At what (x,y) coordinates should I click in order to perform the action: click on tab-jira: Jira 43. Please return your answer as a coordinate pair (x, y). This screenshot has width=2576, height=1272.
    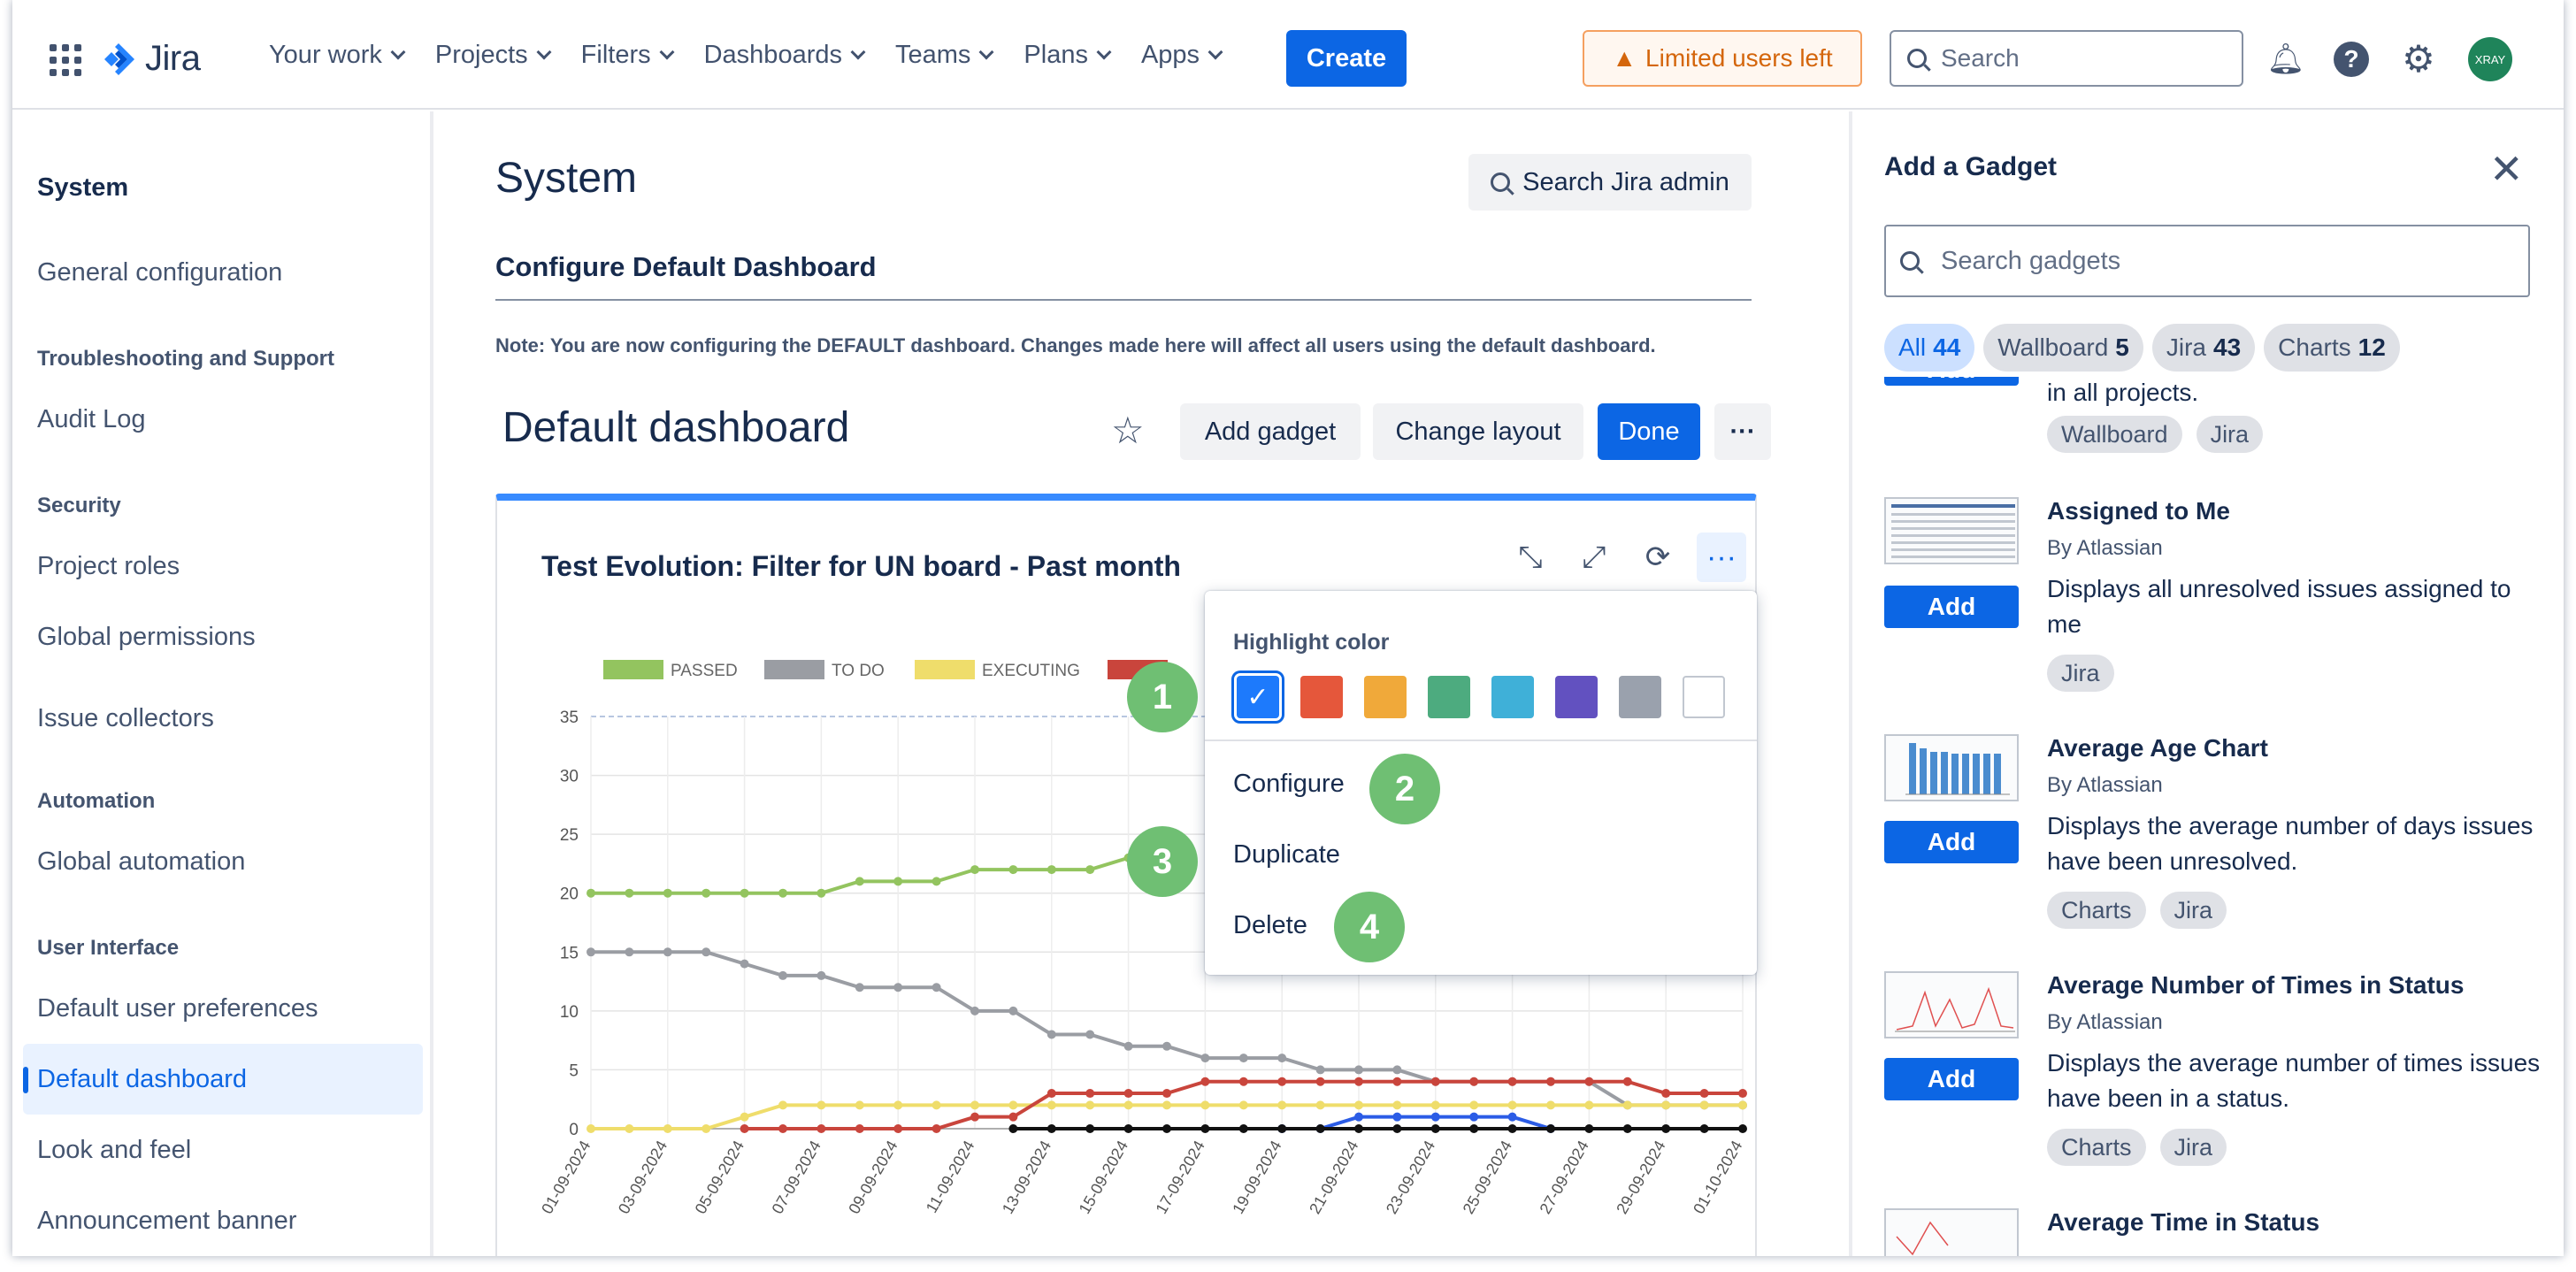
    Looking at the image, I should click on (2203, 348).